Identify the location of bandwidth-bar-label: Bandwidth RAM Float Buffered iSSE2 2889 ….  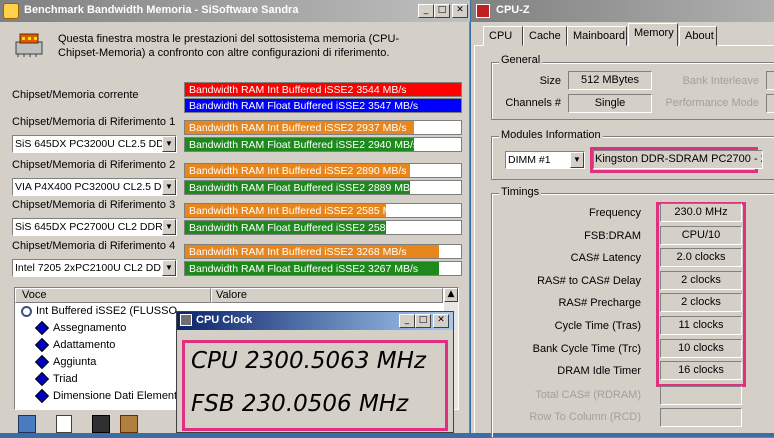
(304, 188).